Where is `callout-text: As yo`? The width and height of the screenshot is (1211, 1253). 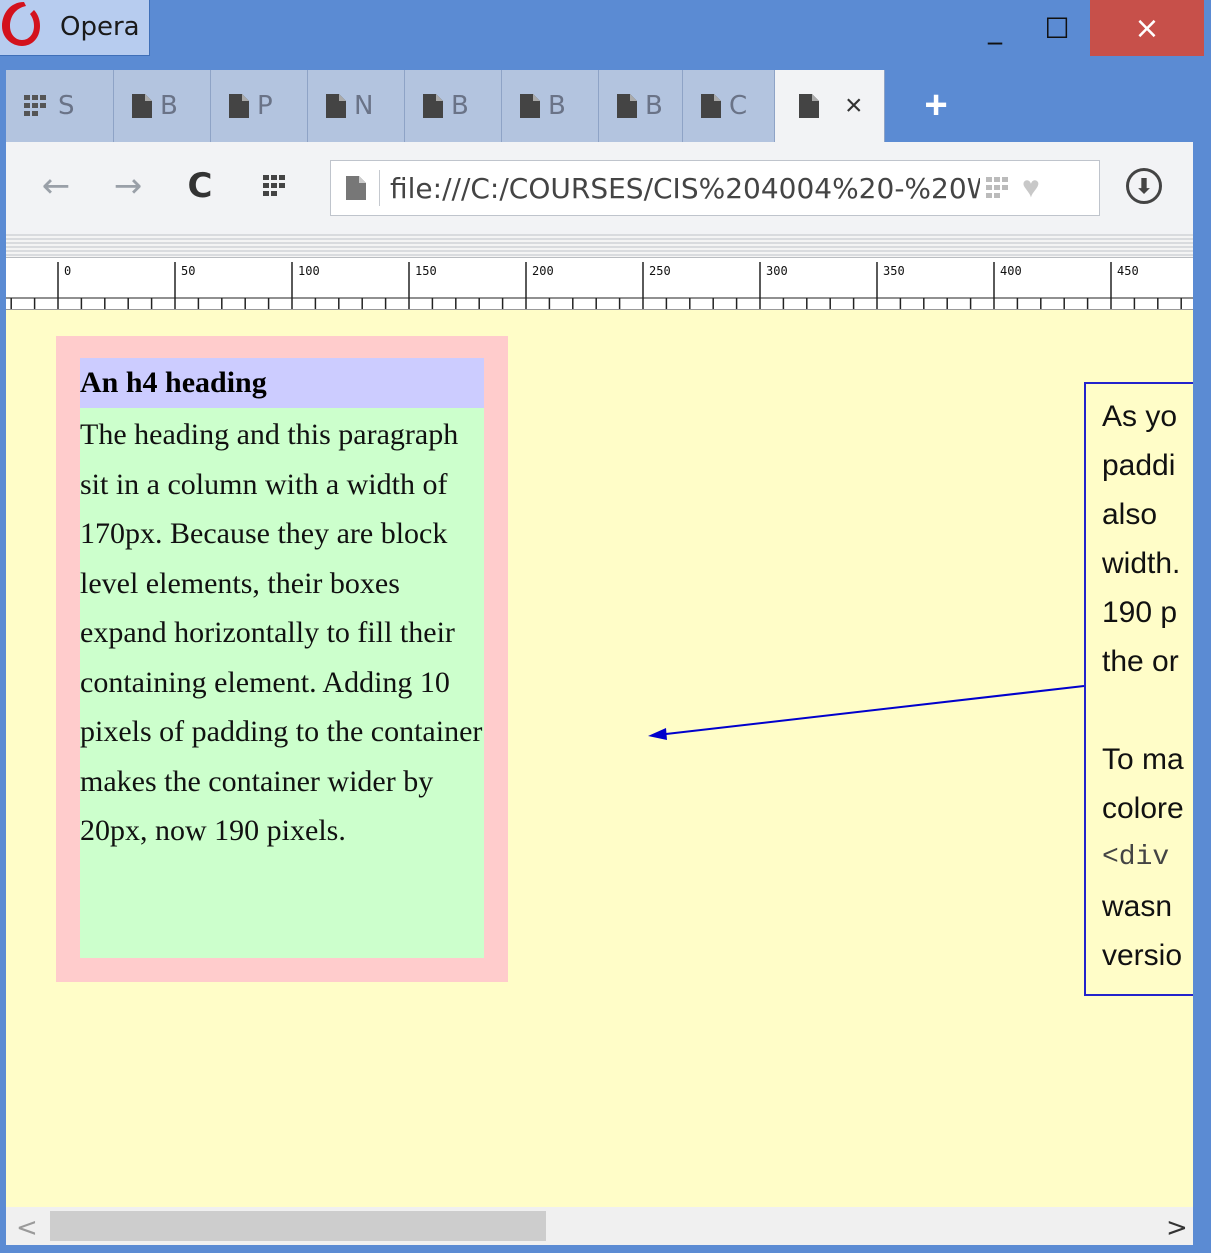 callout-text: As yo is located at coordinates (1140, 416).